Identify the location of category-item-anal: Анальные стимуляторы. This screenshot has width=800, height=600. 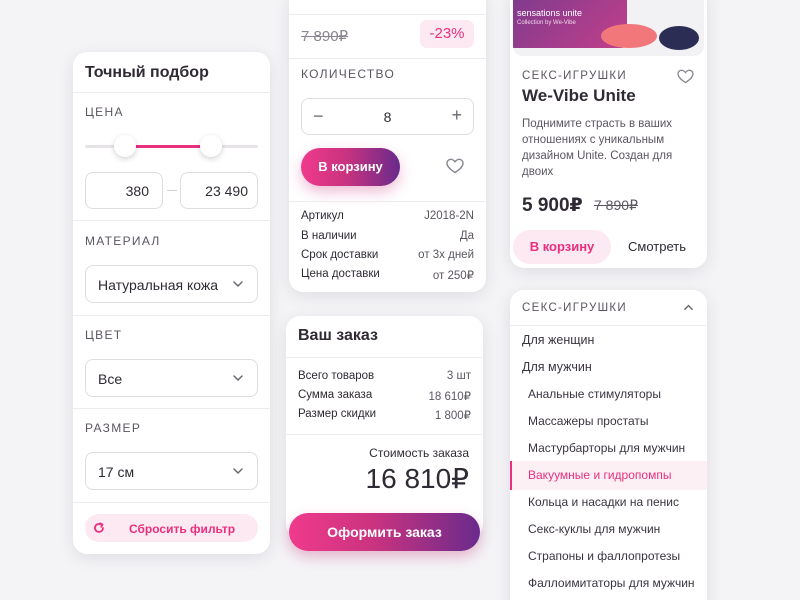
(594, 394).